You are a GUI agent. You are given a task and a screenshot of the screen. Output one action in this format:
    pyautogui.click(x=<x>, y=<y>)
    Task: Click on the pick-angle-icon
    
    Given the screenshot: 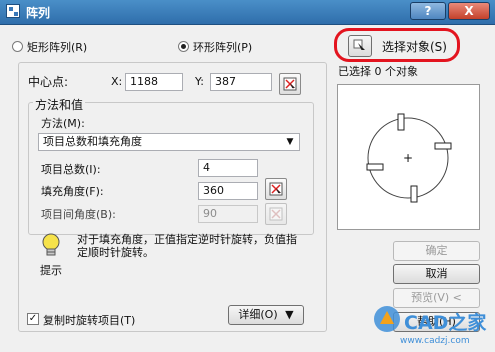 What is the action you would take?
    pyautogui.click(x=276, y=189)
    